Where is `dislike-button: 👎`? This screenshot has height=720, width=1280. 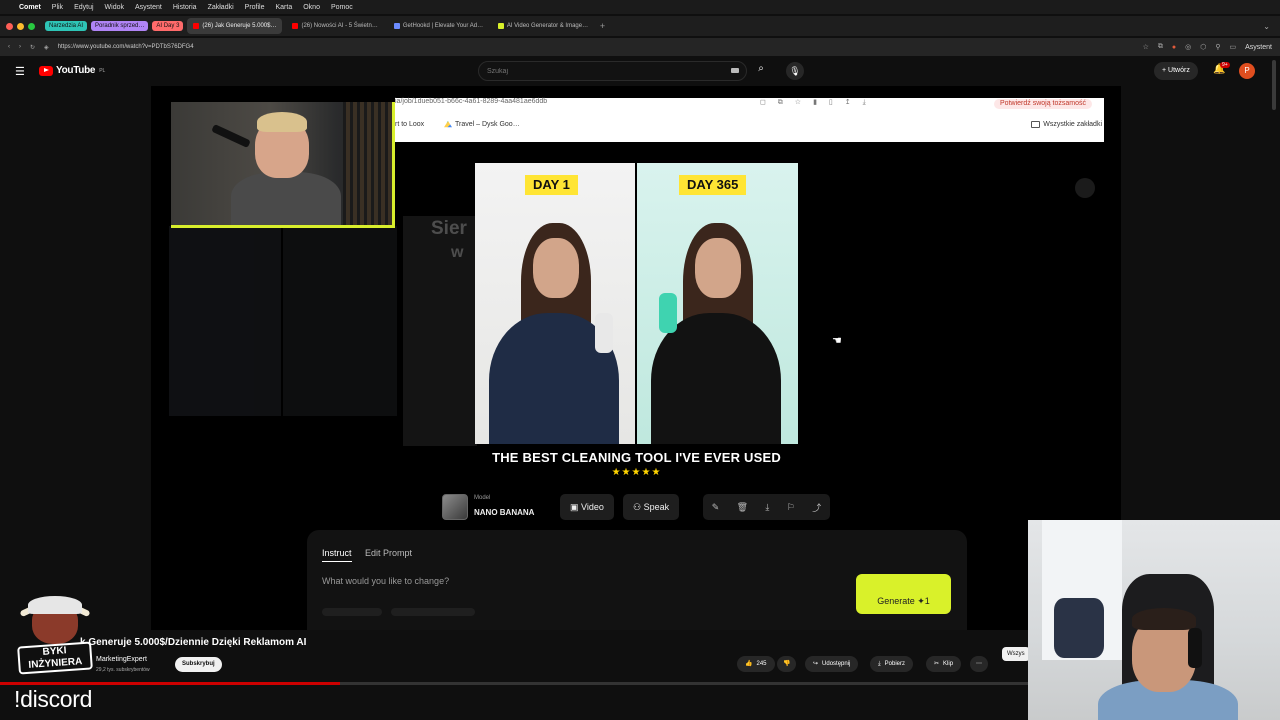
dislike-button: 👎 is located at coordinates (787, 664).